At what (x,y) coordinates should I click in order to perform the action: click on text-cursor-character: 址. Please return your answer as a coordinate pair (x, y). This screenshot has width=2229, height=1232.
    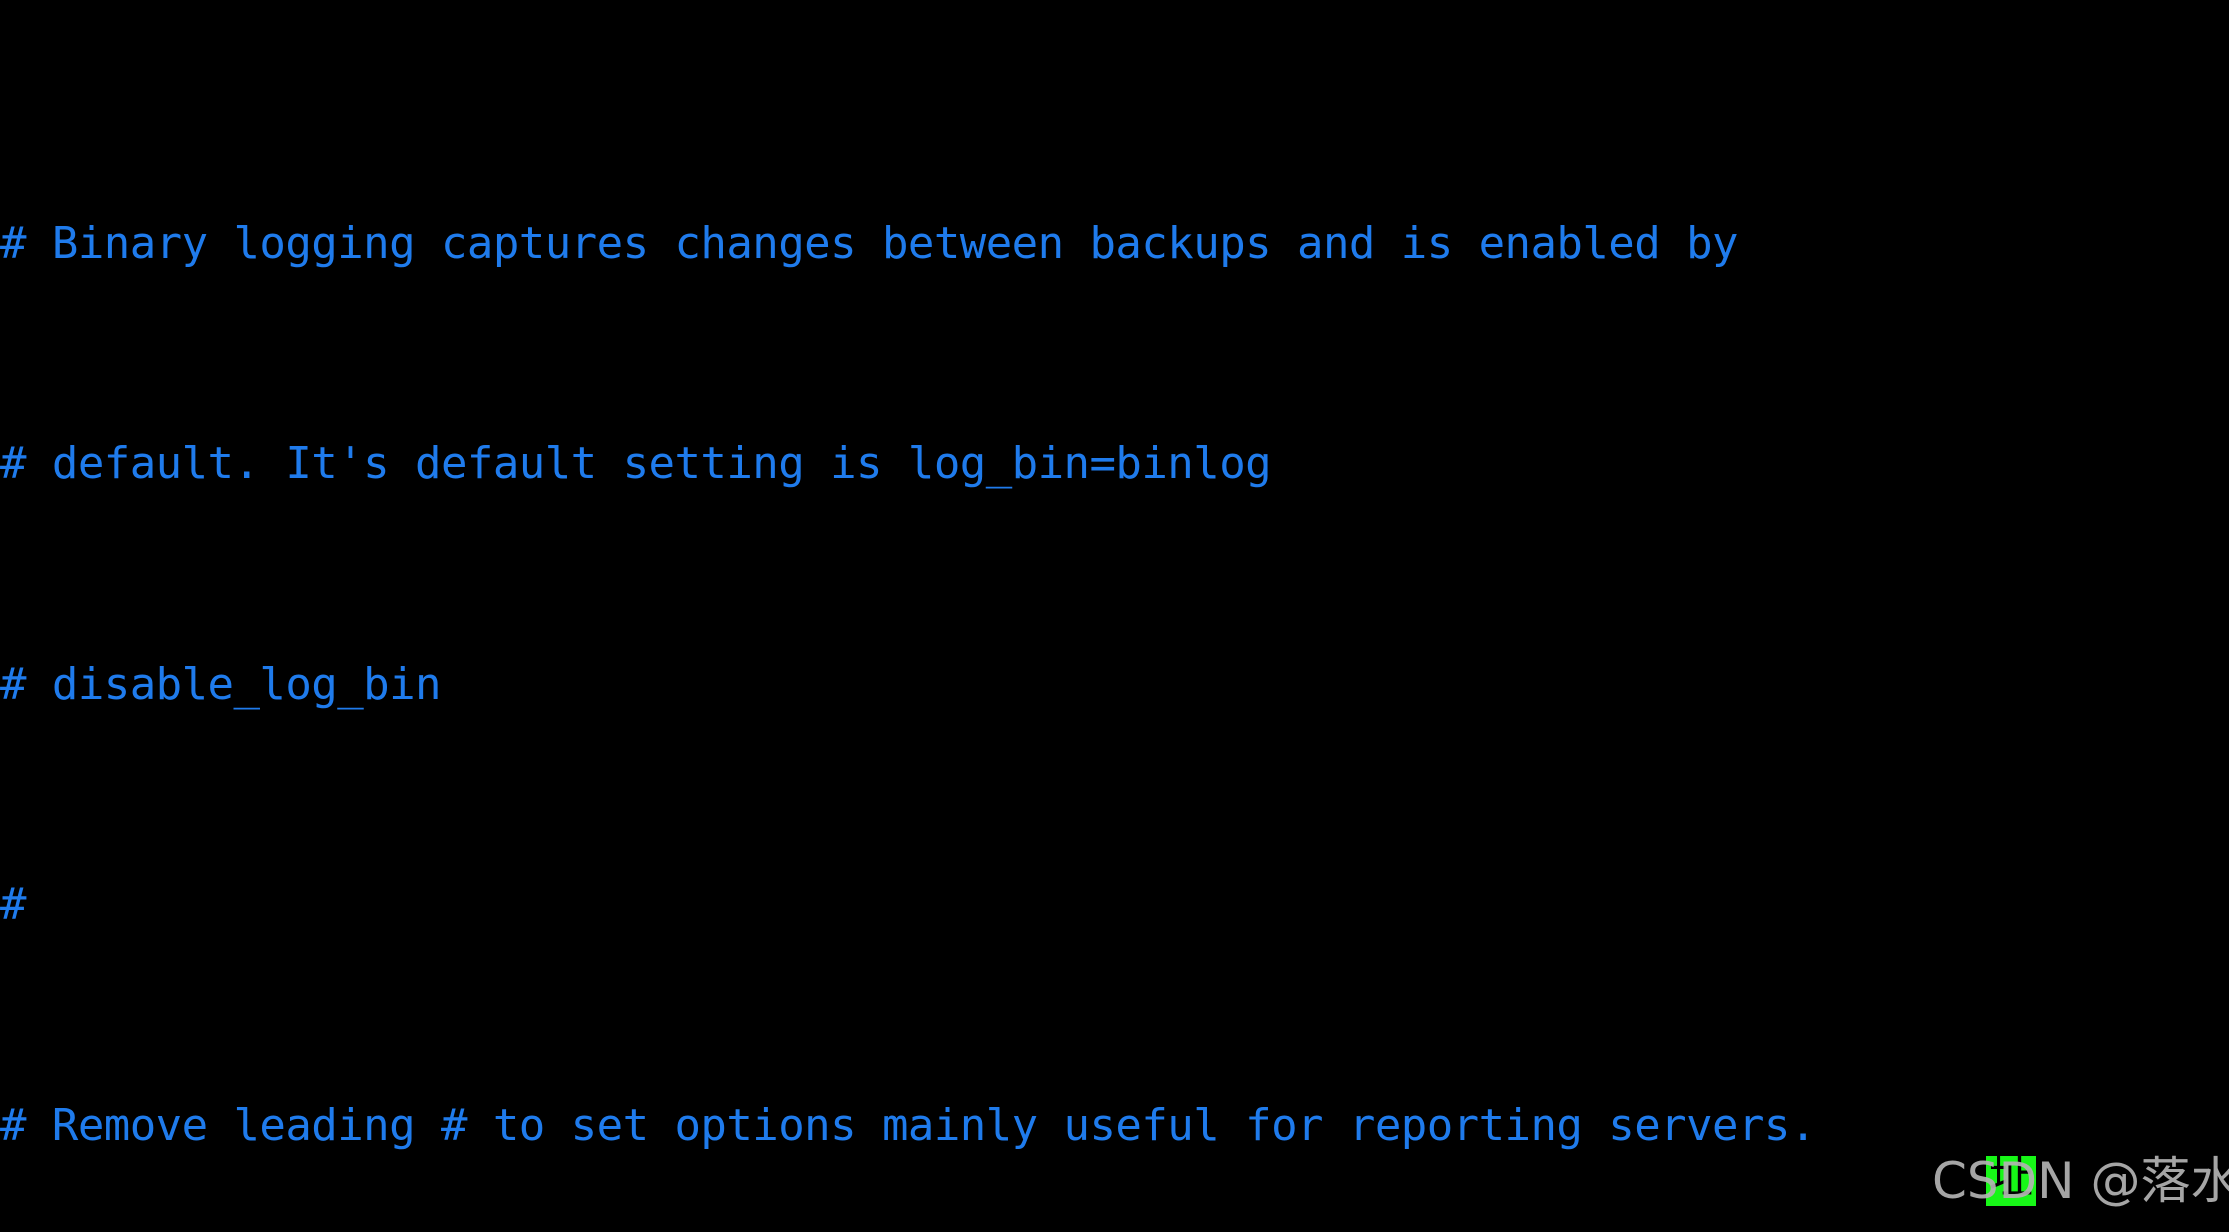
    Looking at the image, I should click on (2011, 1177).